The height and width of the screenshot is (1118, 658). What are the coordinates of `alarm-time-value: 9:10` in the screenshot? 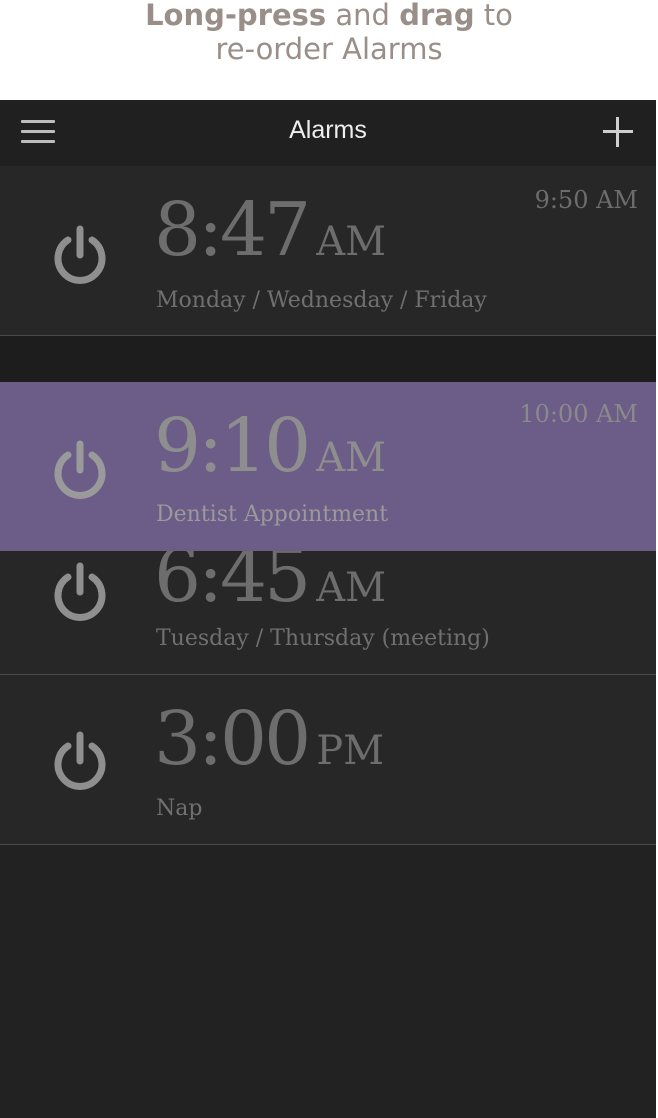 It's located at (232, 446).